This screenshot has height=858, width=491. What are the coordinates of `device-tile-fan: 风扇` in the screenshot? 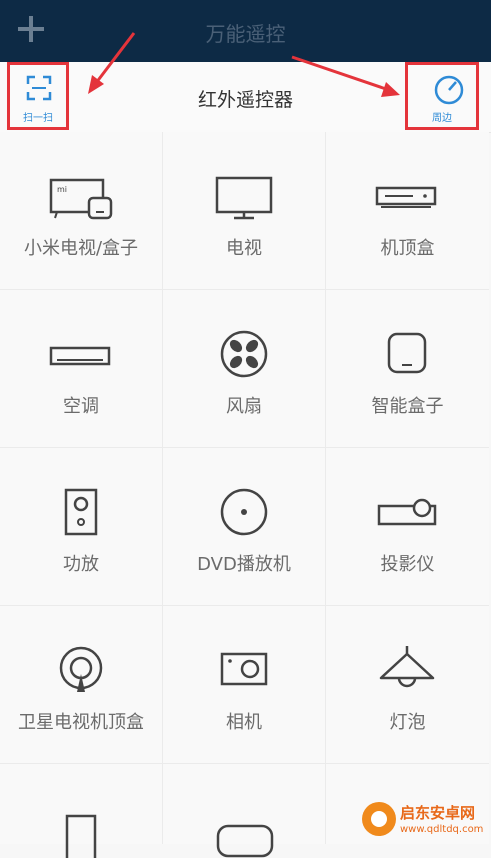 It's located at (244, 369).